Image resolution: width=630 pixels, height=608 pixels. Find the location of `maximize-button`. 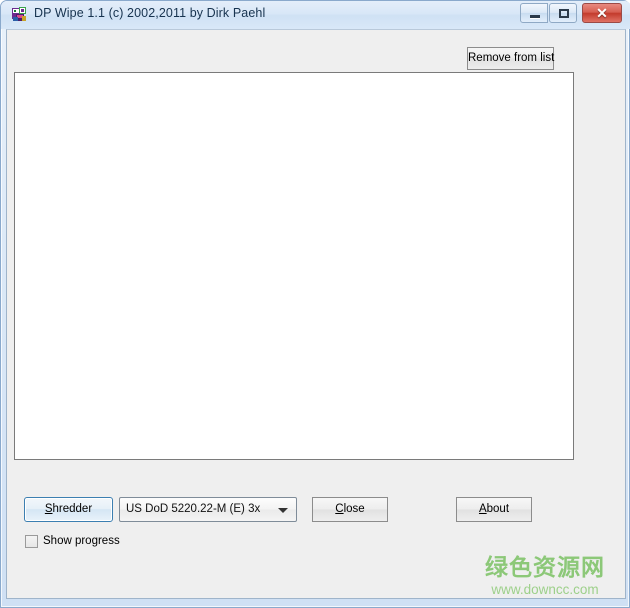

maximize-button is located at coordinates (563, 13).